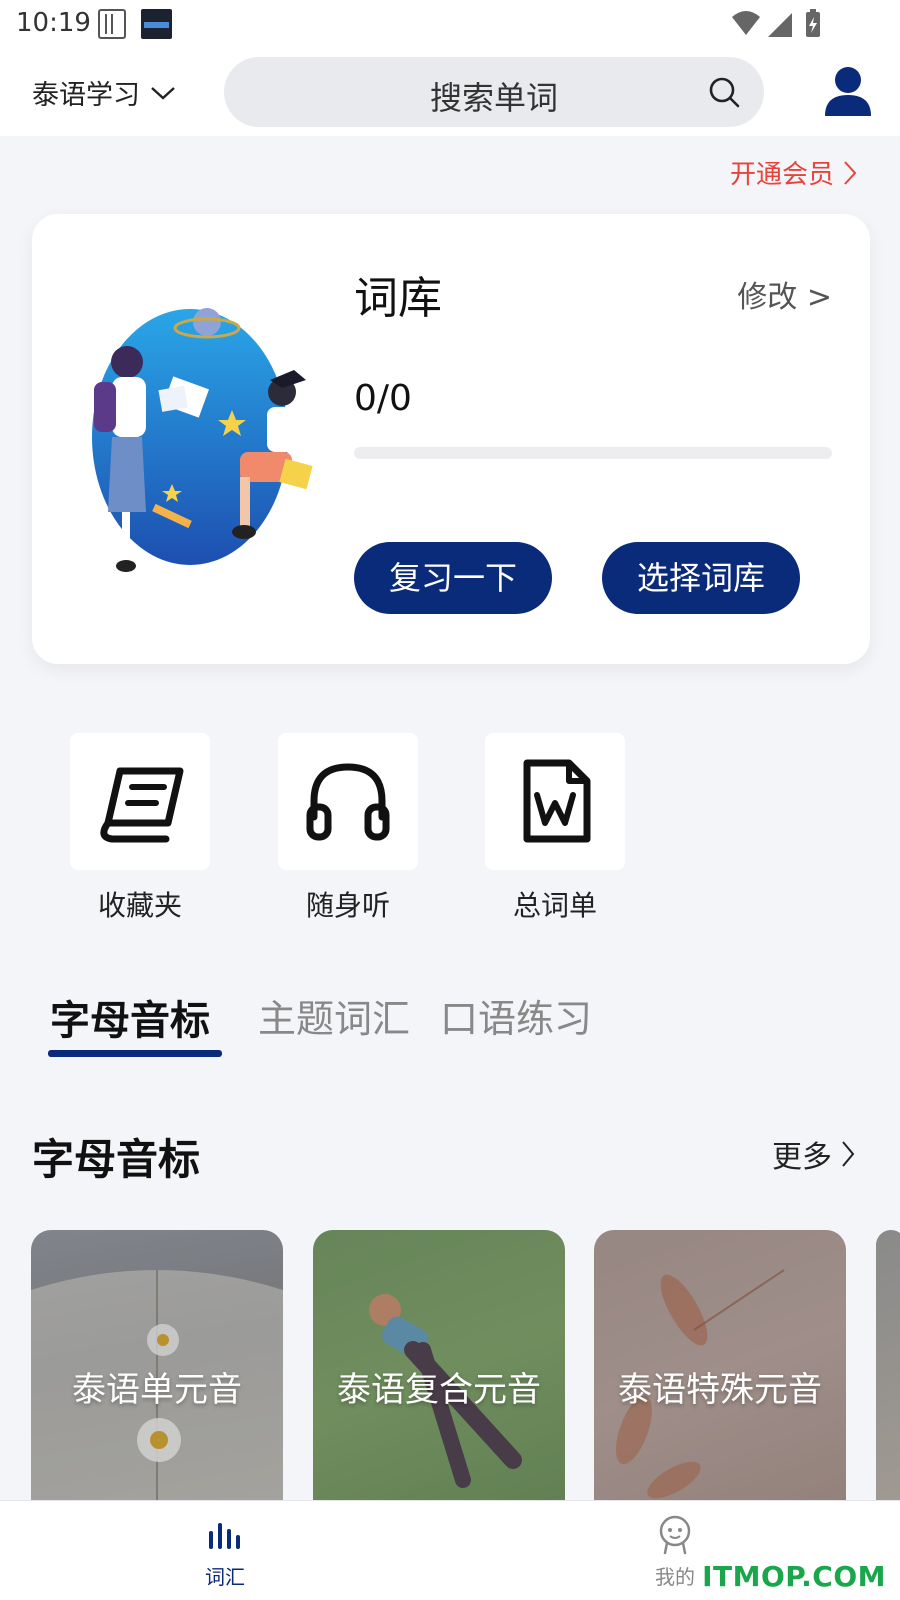 The height and width of the screenshot is (1600, 900). Describe the element at coordinates (675, 1535) in the screenshot. I see `robot-face-icon` at that location.